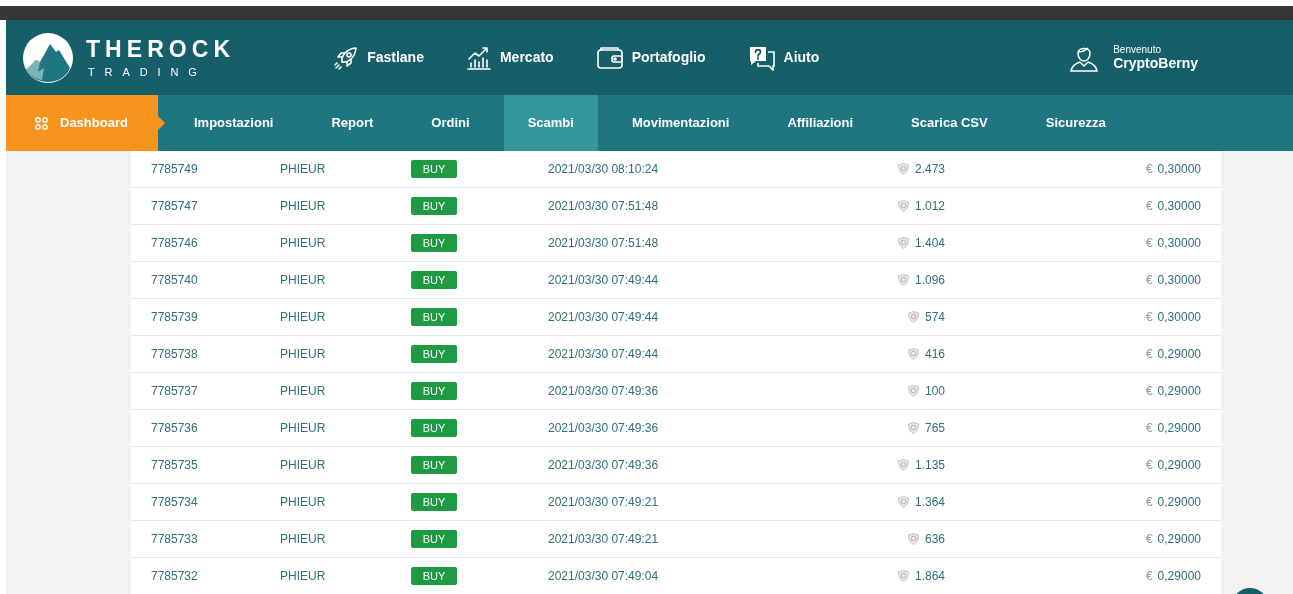 The width and height of the screenshot is (1293, 594). I want to click on amount-cell-text: 765, so click(934, 428).